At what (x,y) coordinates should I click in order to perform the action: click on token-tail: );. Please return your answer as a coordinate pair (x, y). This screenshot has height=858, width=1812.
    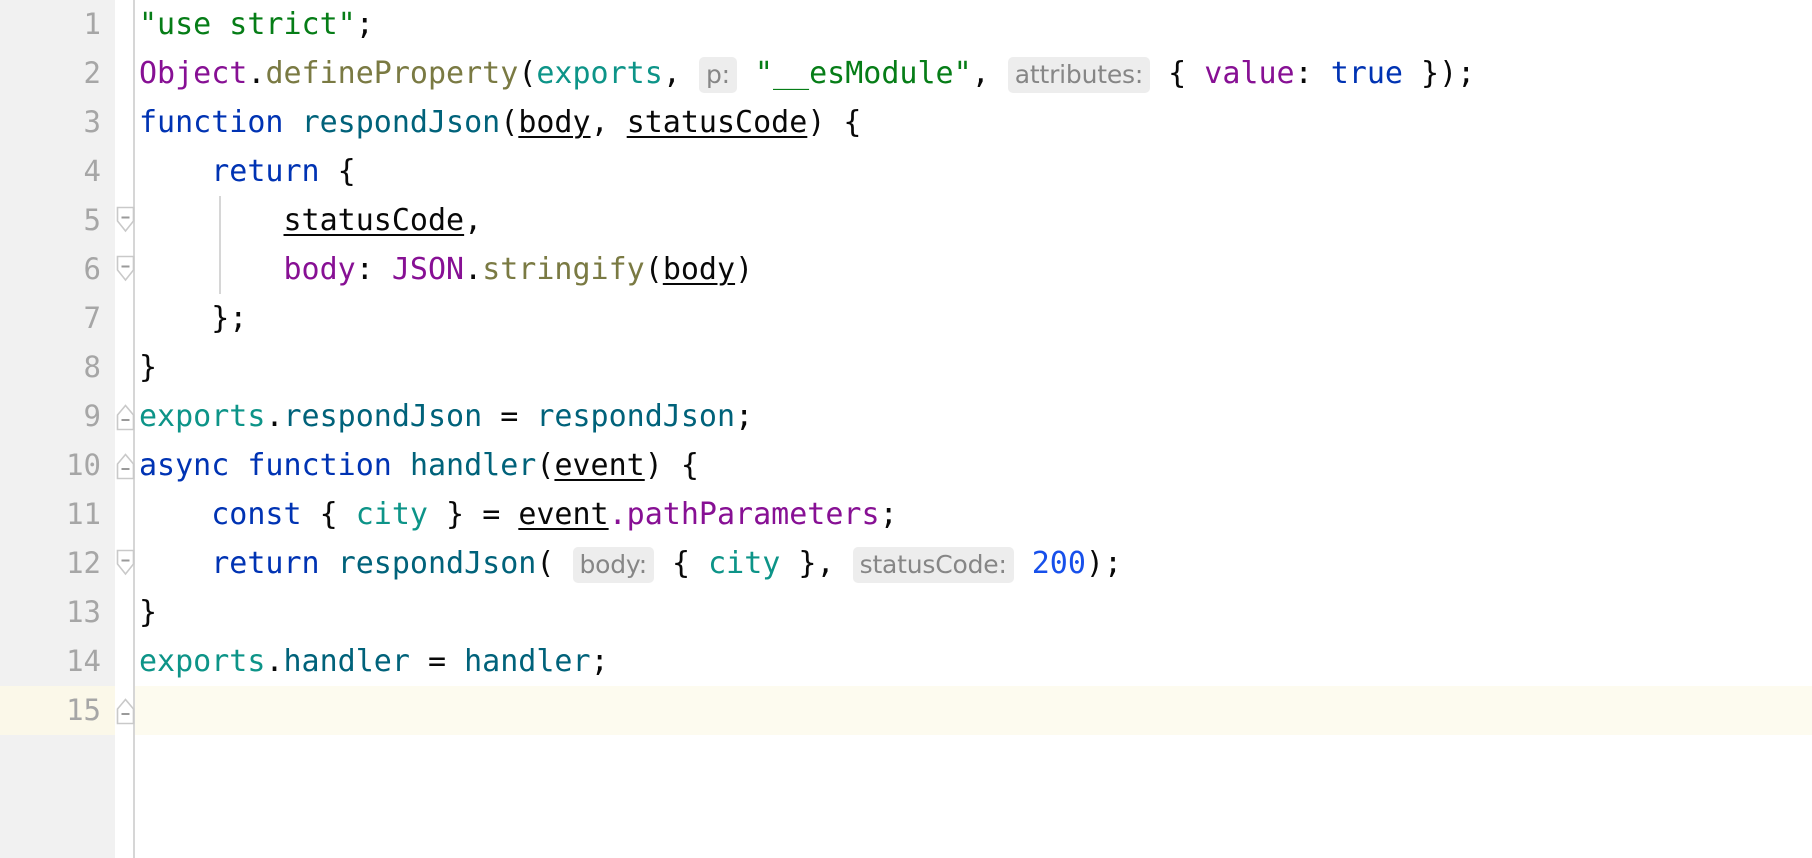
    Looking at the image, I should click on (1104, 563).